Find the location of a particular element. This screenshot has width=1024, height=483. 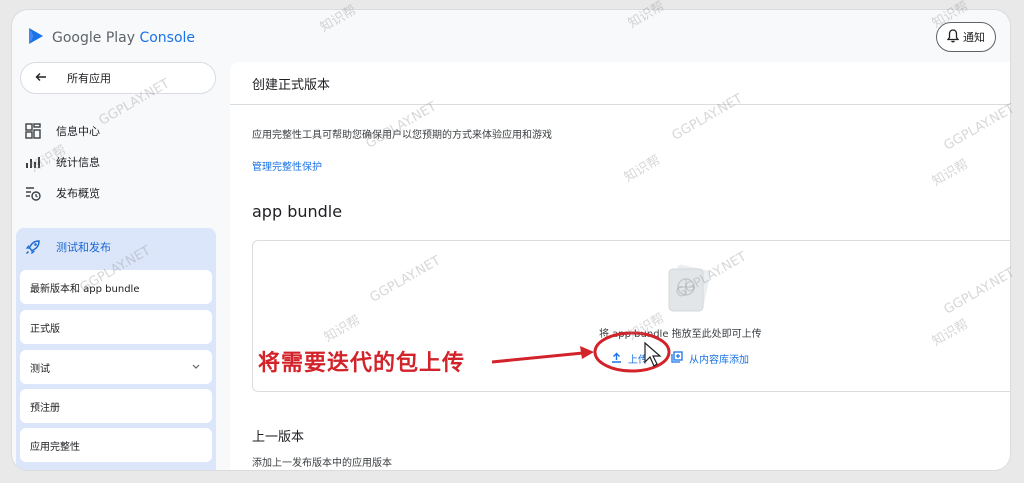

add-from-library-button: 从内容库添加 is located at coordinates (710, 358).